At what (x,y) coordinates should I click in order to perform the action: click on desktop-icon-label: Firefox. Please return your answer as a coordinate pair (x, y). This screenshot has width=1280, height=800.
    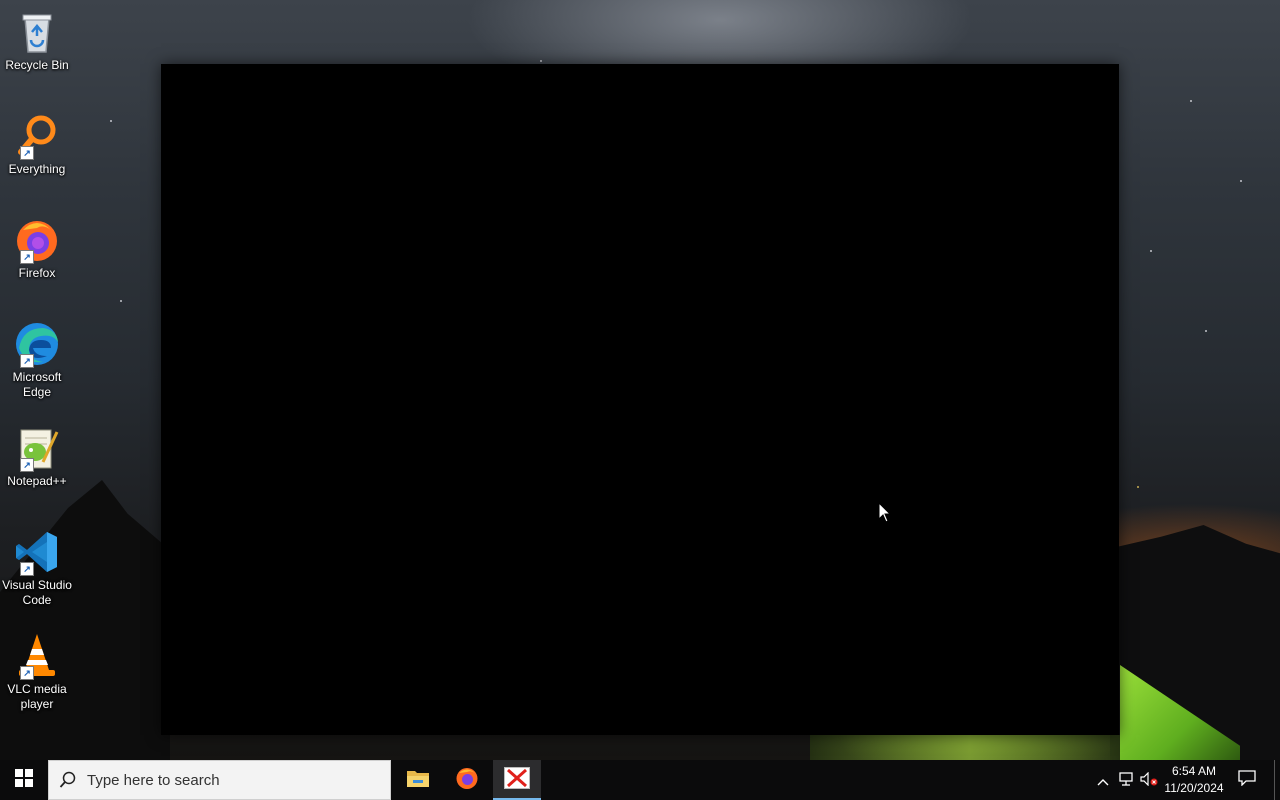
    Looking at the image, I should click on (37, 273).